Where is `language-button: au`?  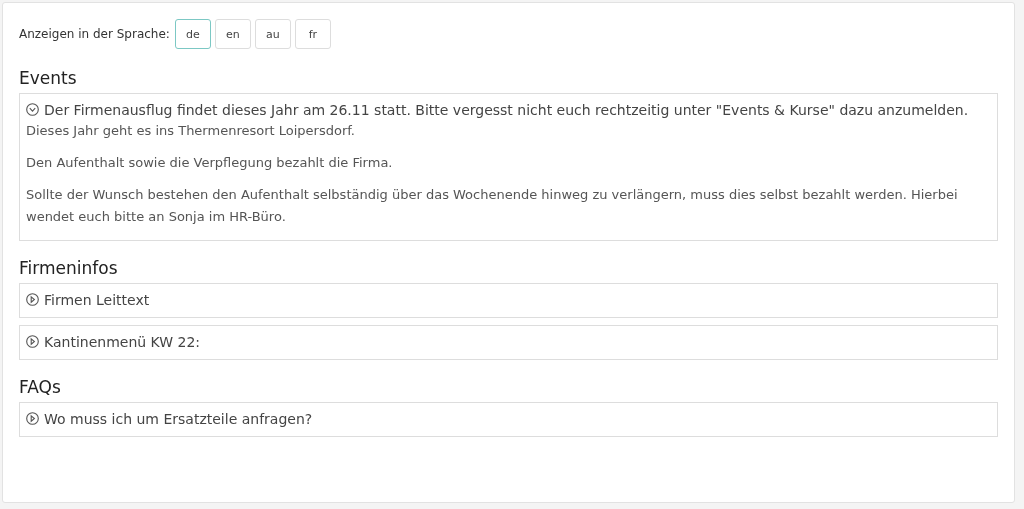 language-button: au is located at coordinates (272, 34).